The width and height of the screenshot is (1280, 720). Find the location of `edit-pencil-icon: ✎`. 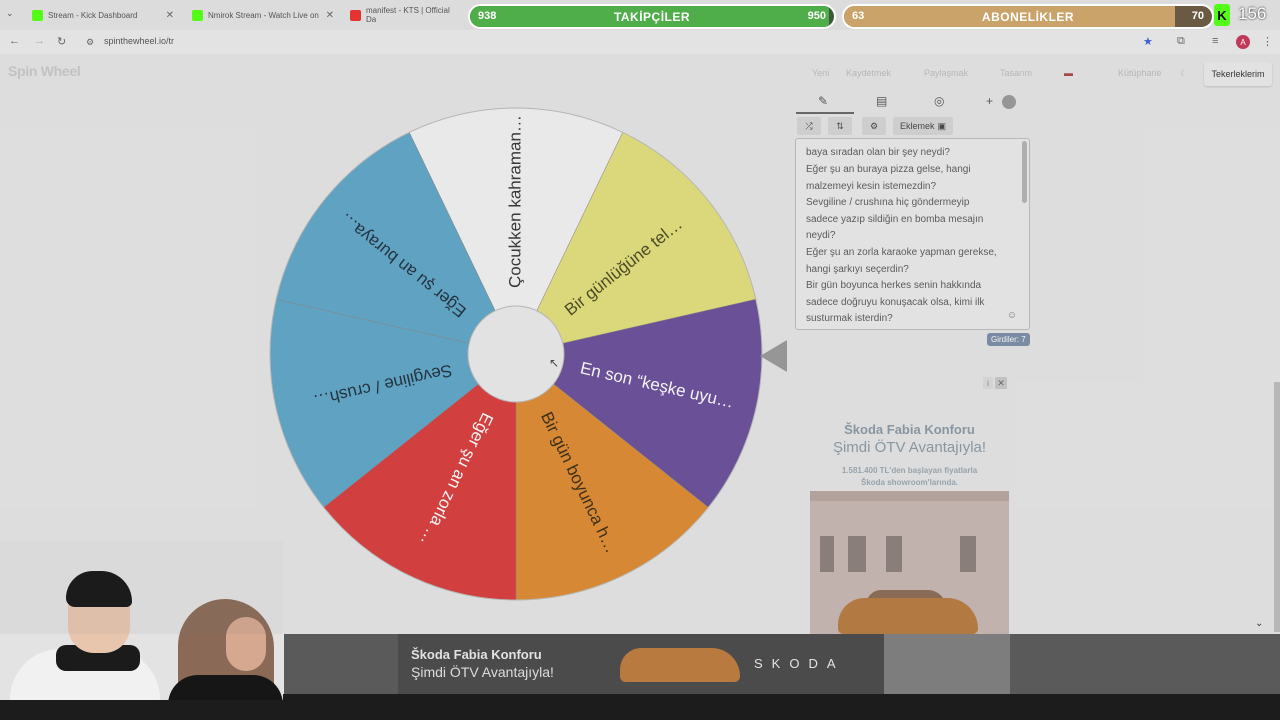

edit-pencil-icon: ✎ is located at coordinates (823, 101).